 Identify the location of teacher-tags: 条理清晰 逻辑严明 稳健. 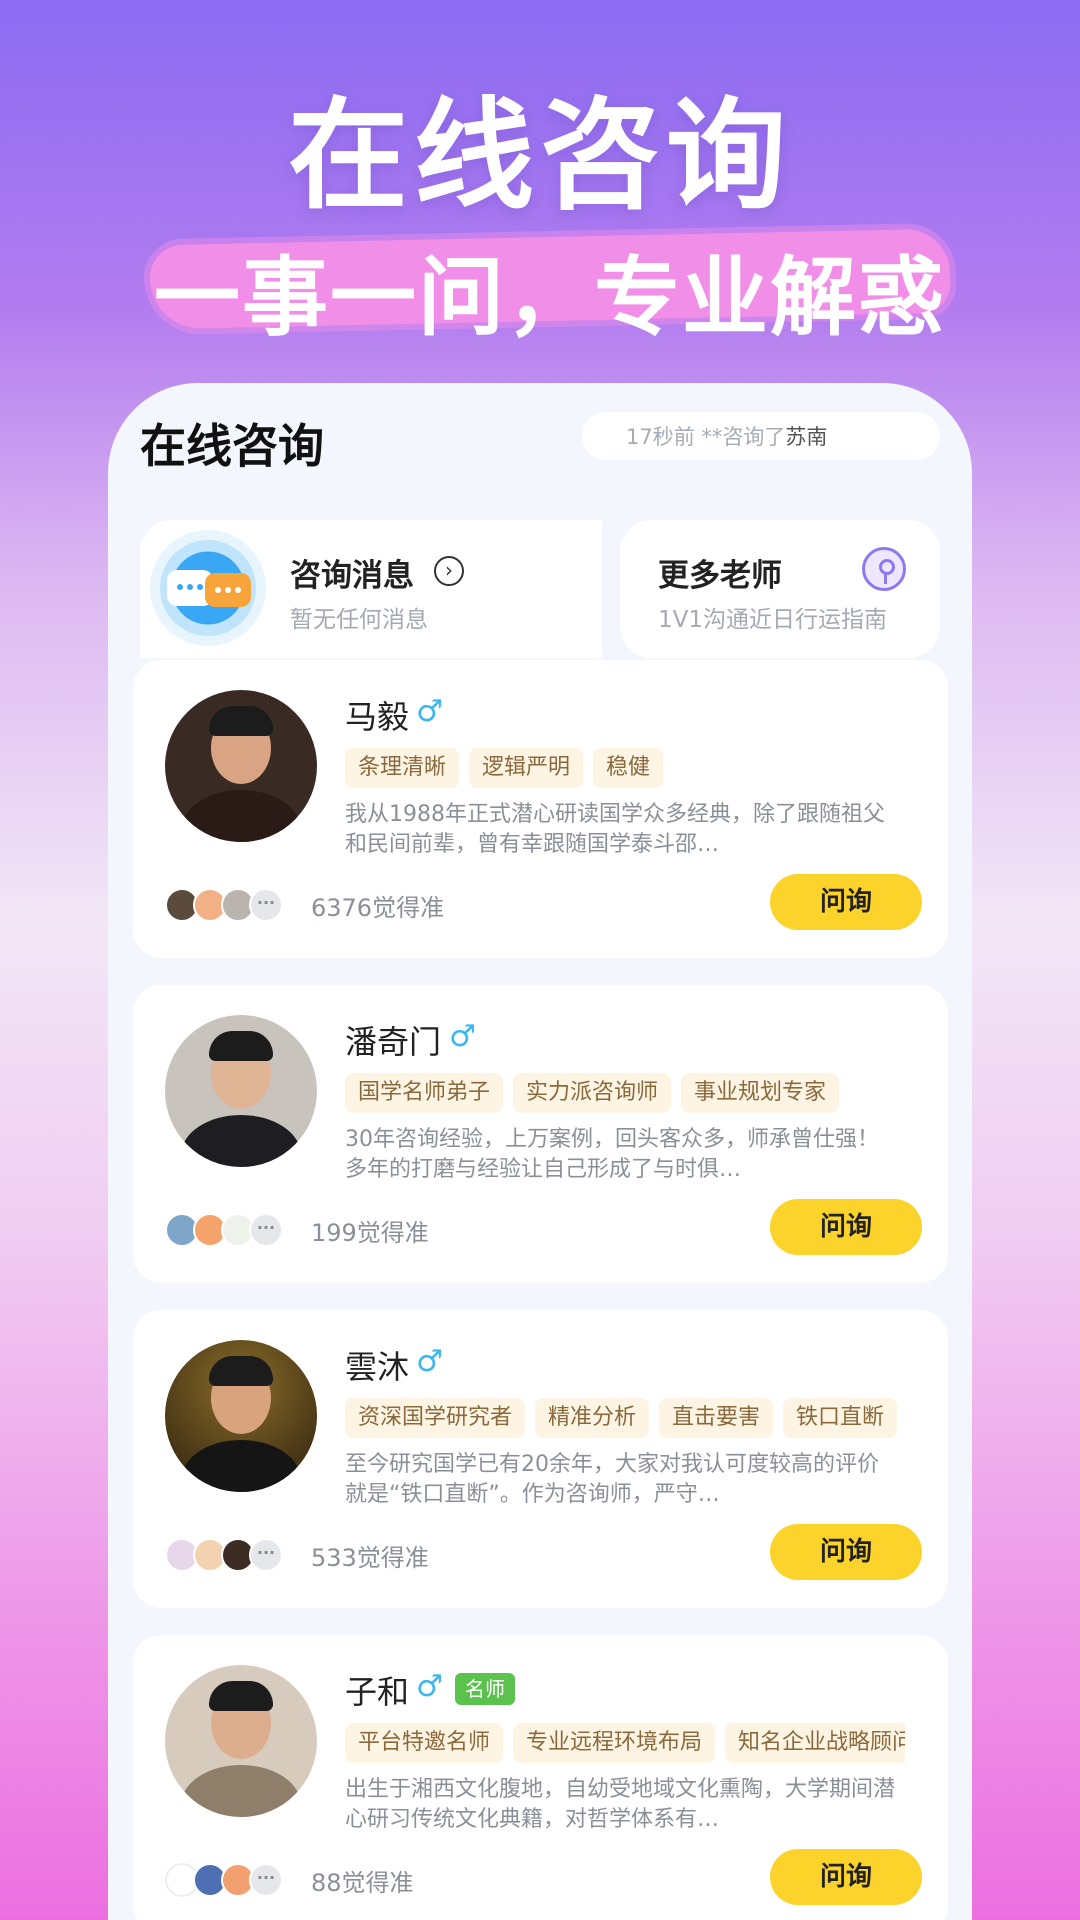
(625, 769).